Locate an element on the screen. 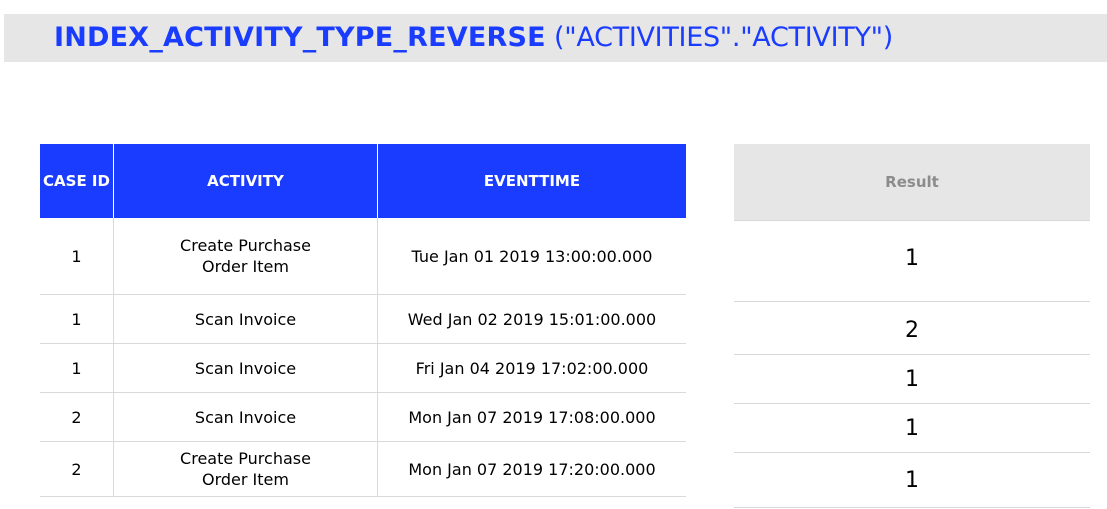 The width and height of the screenshot is (1107, 509). header-activity: ACTIVITY is located at coordinates (245, 181).